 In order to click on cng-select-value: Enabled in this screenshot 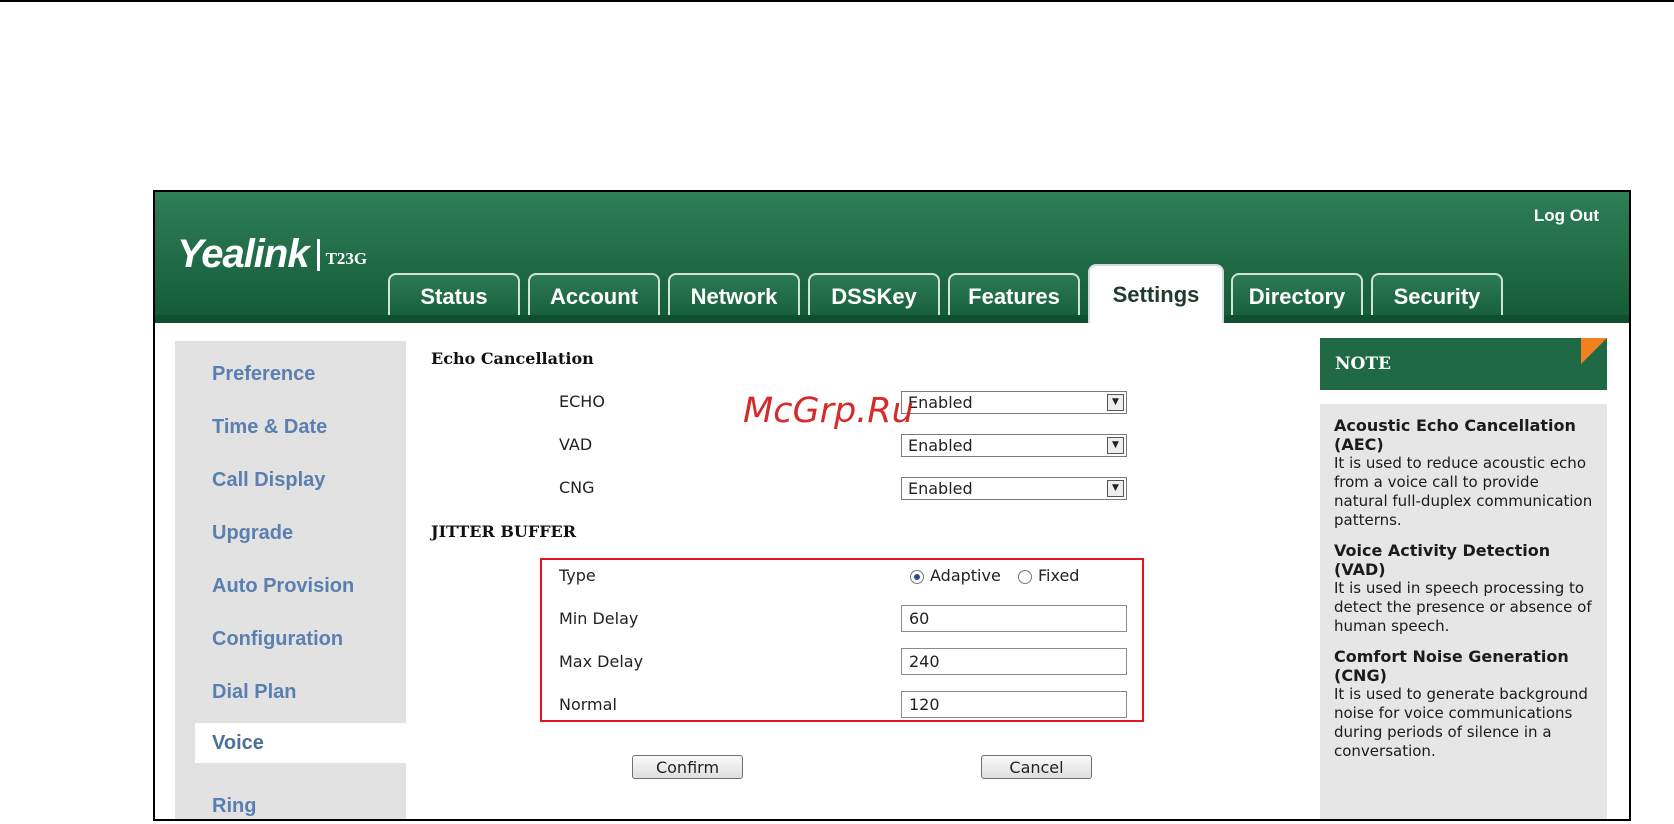, I will do `click(940, 488)`.